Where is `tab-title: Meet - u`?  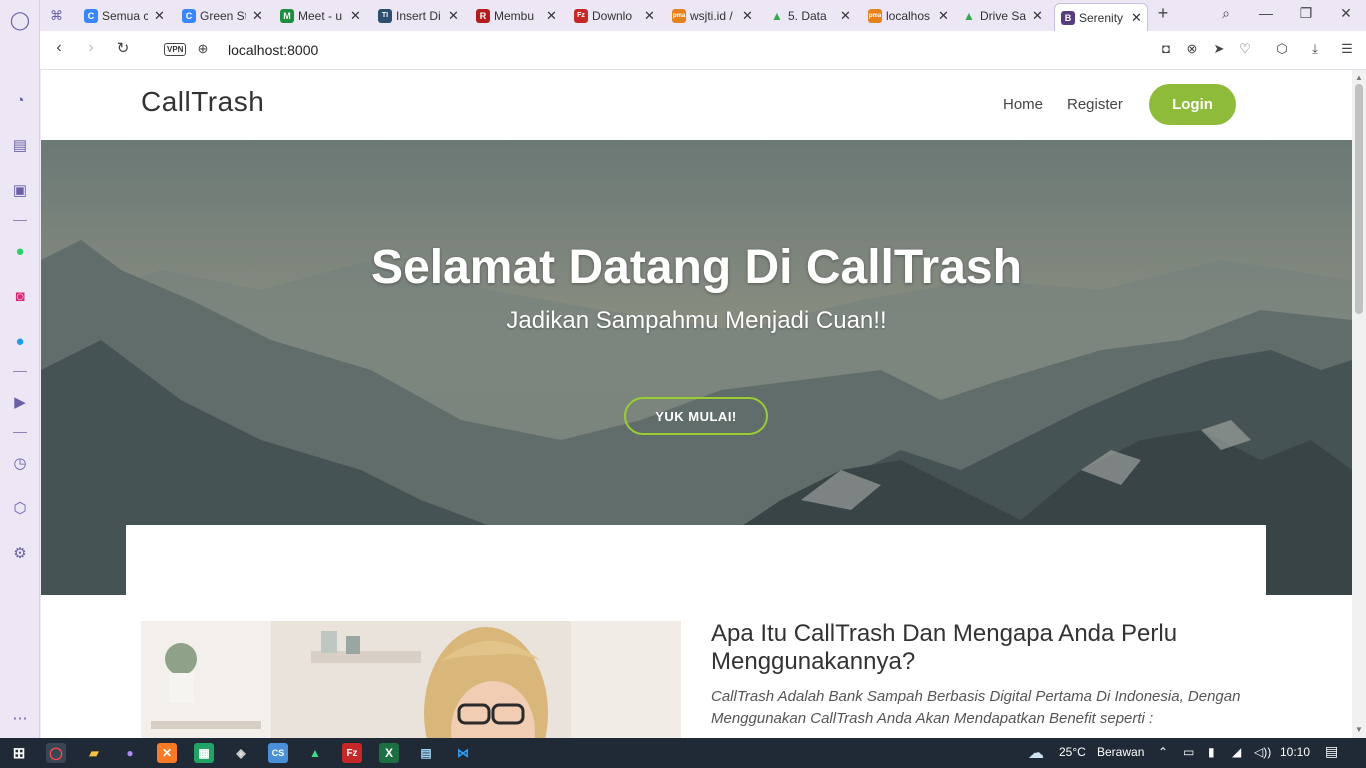 tab-title: Meet - u is located at coordinates (320, 15).